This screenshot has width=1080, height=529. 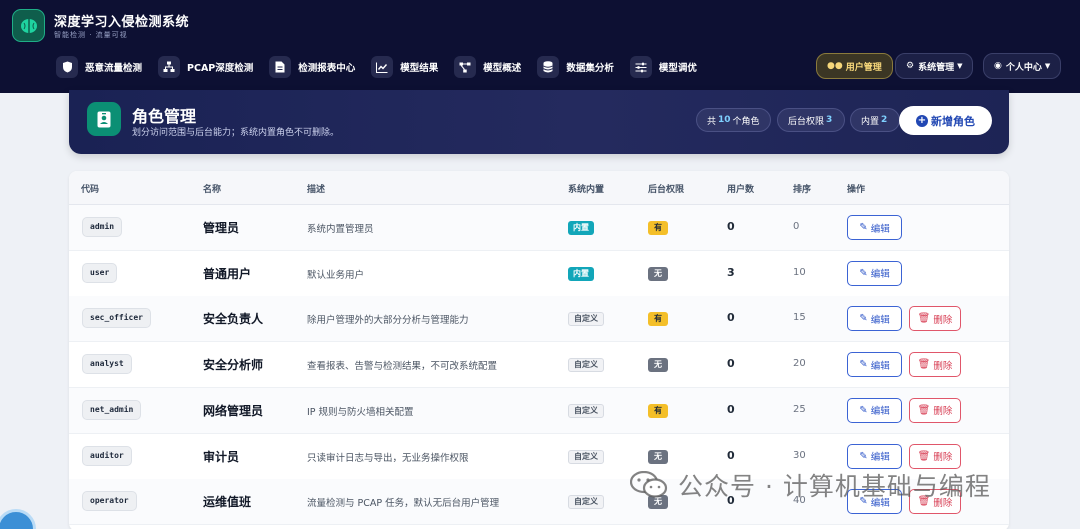 I want to click on header-admin: 后台权限, so click(x=666, y=190).